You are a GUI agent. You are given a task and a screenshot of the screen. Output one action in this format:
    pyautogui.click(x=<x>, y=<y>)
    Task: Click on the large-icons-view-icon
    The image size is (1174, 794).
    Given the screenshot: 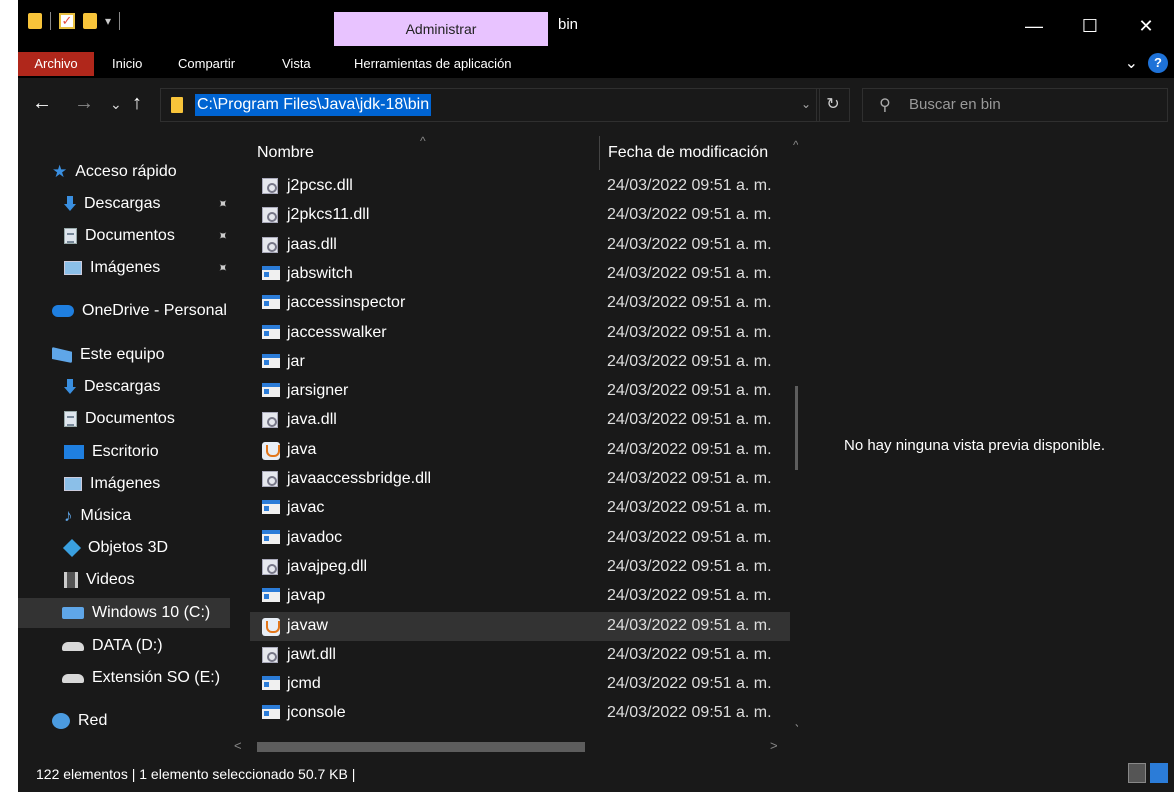 What is the action you would take?
    pyautogui.click(x=1159, y=773)
    